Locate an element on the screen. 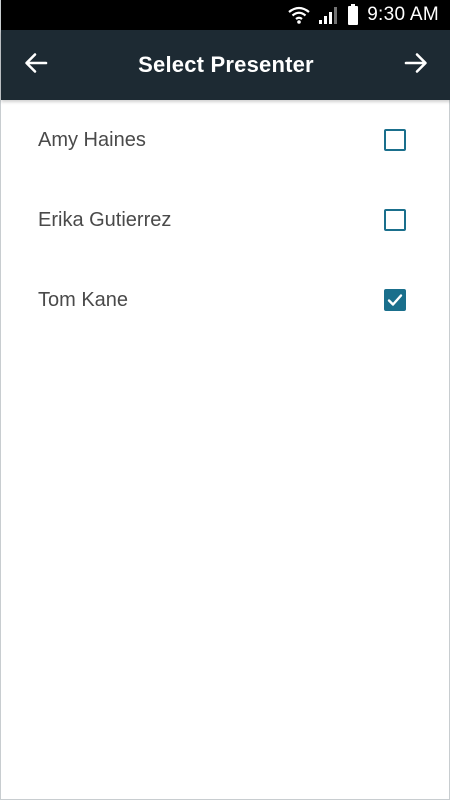 This screenshot has height=800, width=450. presenter-name: Tom Kane is located at coordinates (83, 299).